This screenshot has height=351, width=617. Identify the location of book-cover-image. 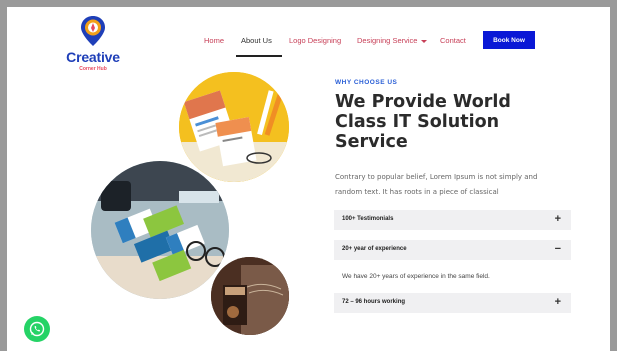
(250, 296).